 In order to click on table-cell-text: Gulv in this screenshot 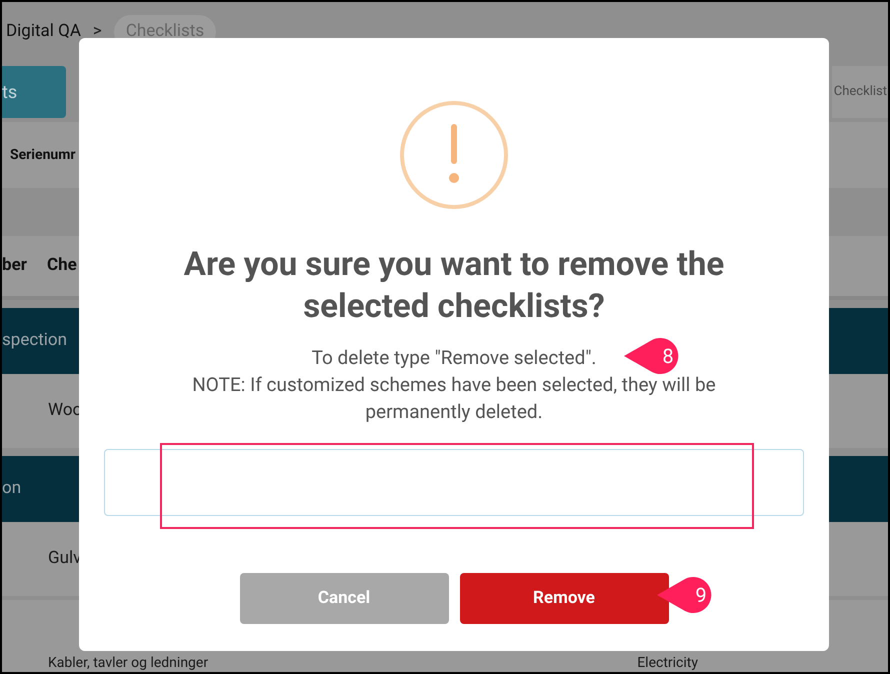, I will do `click(65, 558)`.